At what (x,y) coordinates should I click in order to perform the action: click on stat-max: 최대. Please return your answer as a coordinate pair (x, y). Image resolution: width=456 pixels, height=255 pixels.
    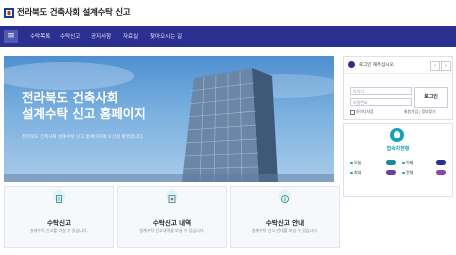
    Looking at the image, I should click on (355, 173).